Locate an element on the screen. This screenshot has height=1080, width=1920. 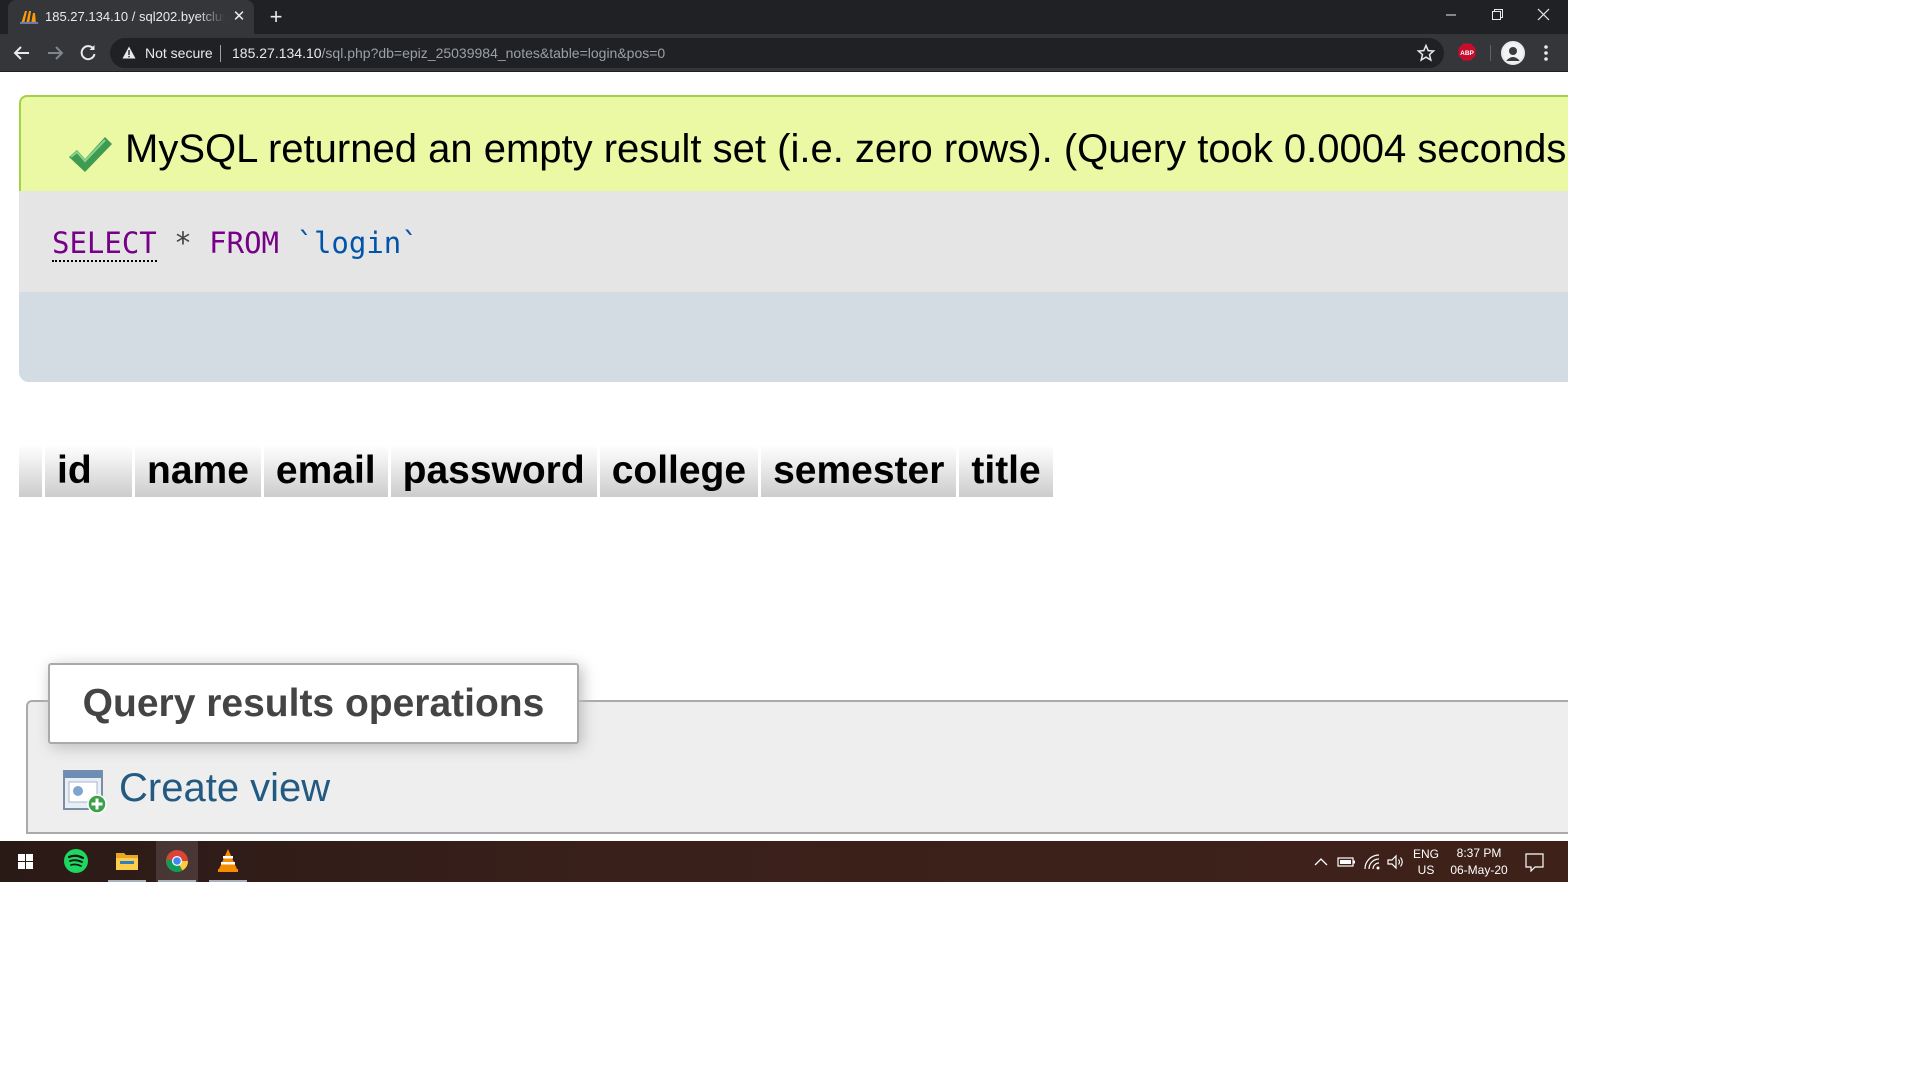
minimize-button is located at coordinates (1451, 17).